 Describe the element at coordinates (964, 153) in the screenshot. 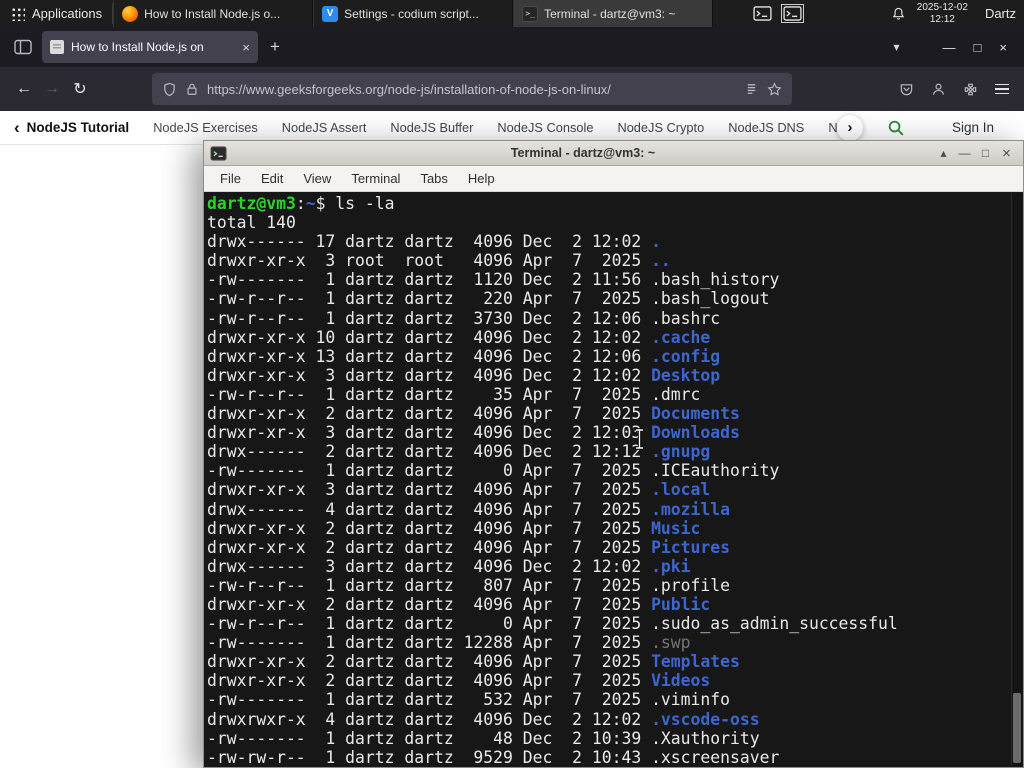

I see `terminal-minimize-icon: —` at that location.